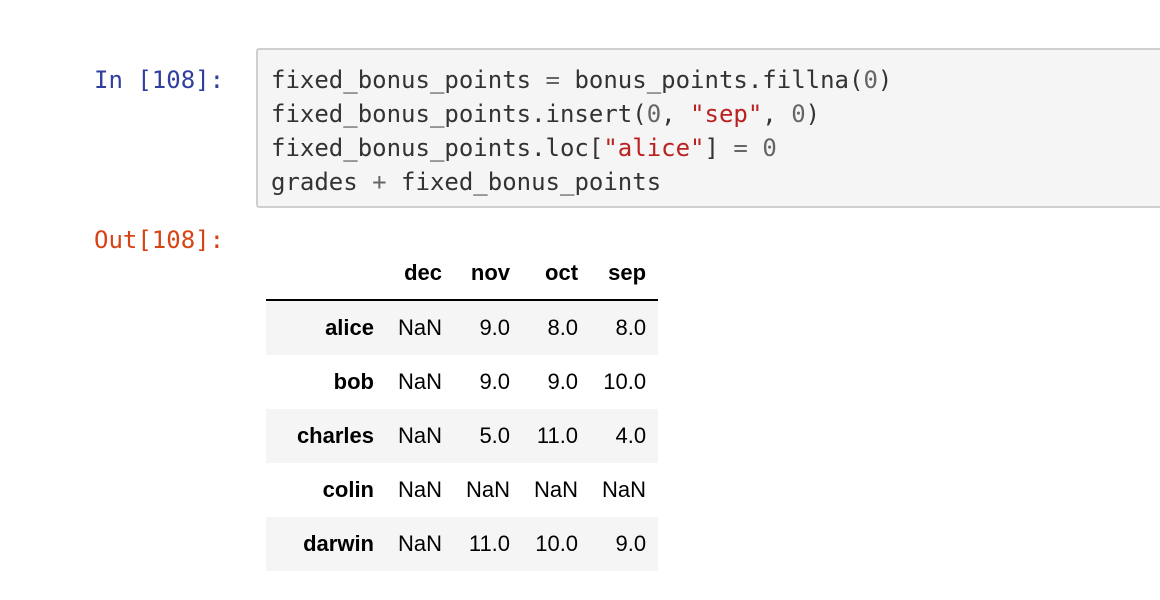 The image size is (1160, 600). I want to click on column-header-nov: nov, so click(488, 274).